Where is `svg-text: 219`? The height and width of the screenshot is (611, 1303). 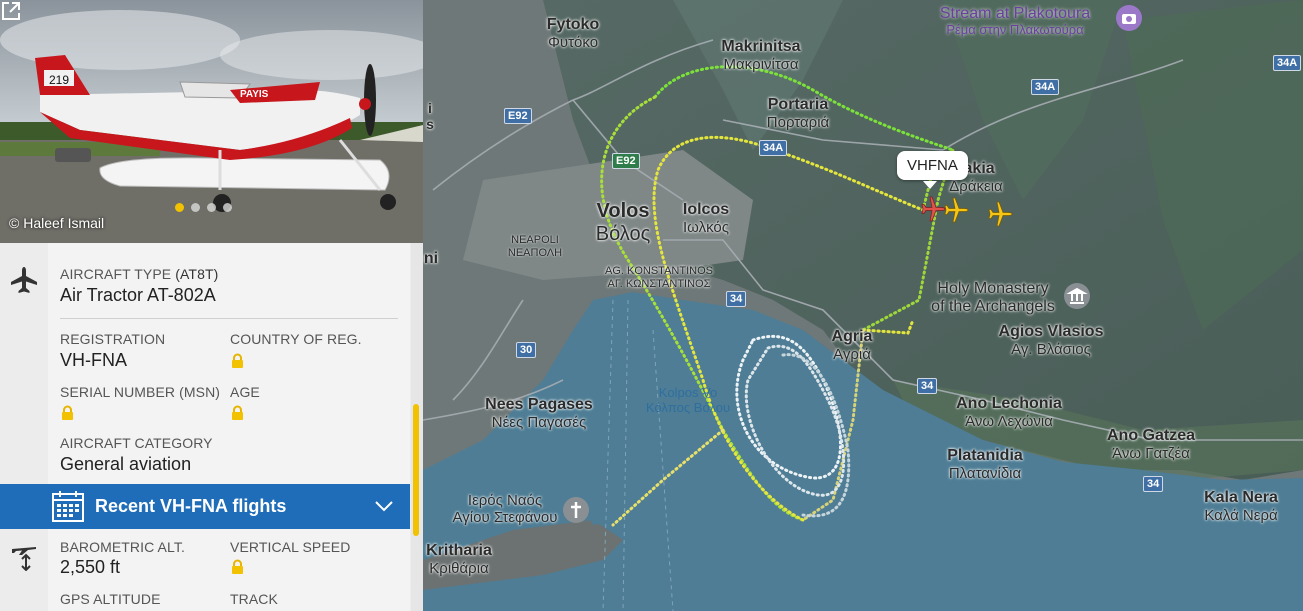 svg-text: 219 is located at coordinates (59, 80).